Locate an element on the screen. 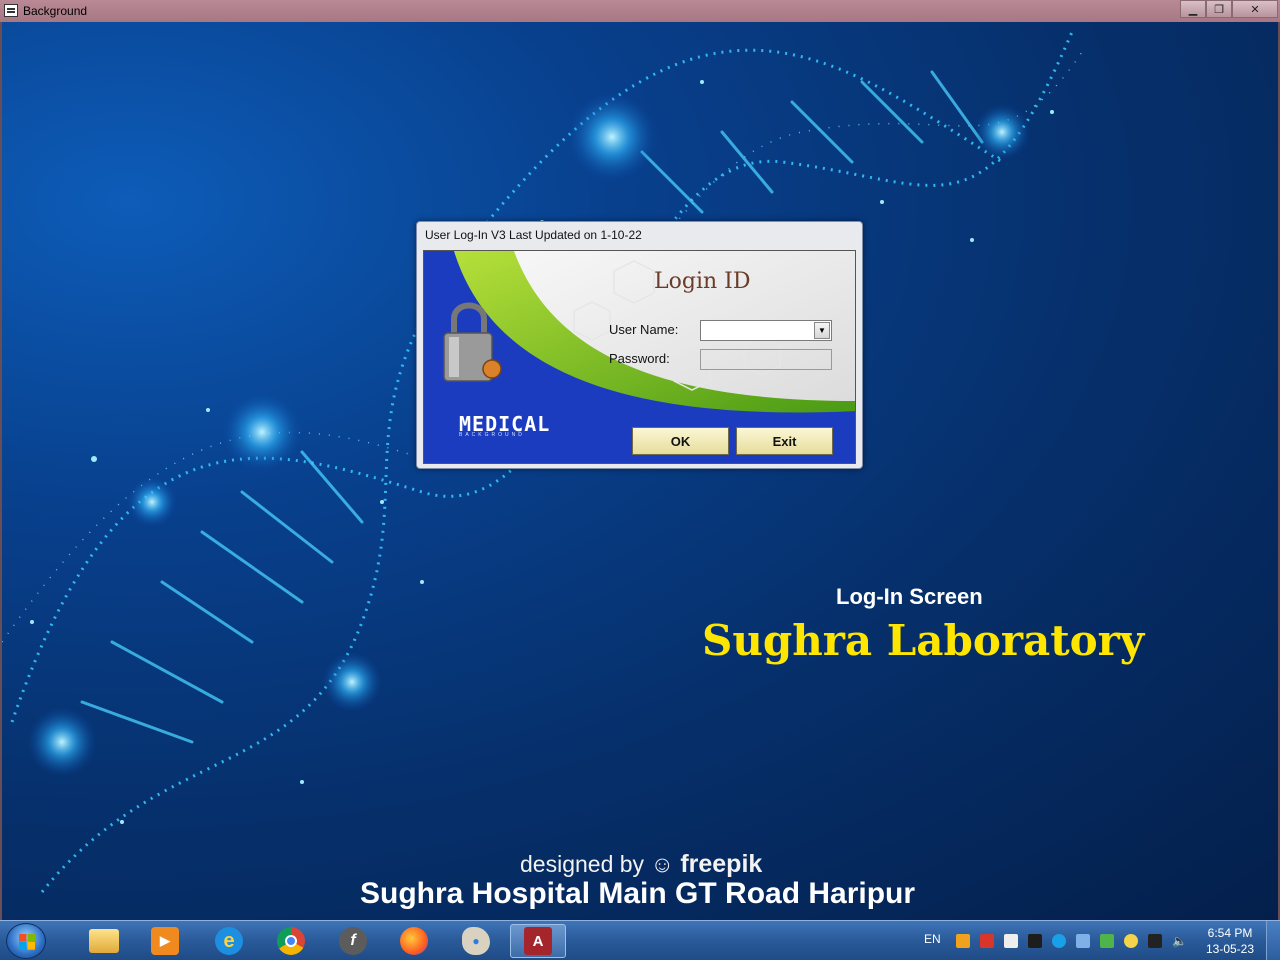 The image size is (1280, 960). tray-monitor-icon is located at coordinates (1155, 941).